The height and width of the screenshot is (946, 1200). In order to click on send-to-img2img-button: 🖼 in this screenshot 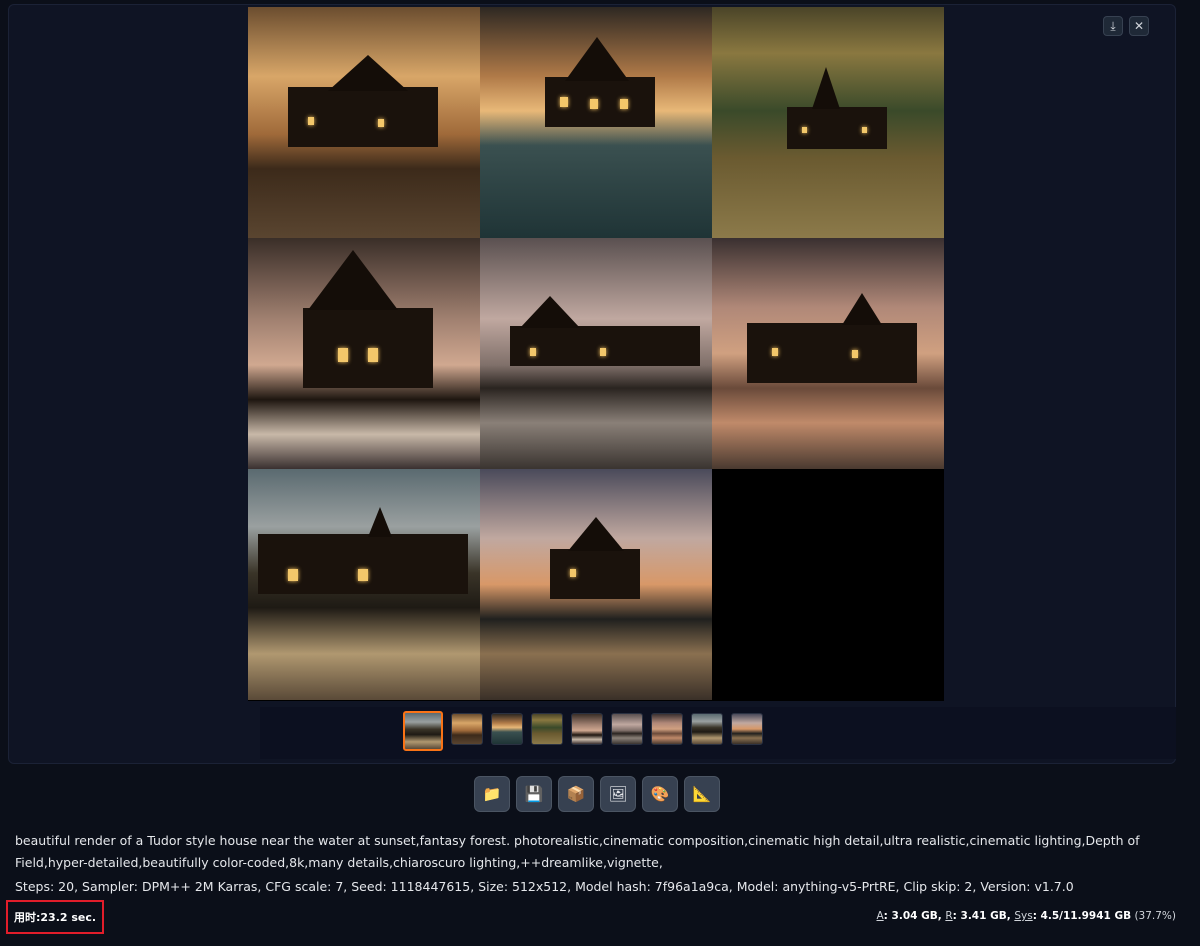, I will do `click(618, 794)`.